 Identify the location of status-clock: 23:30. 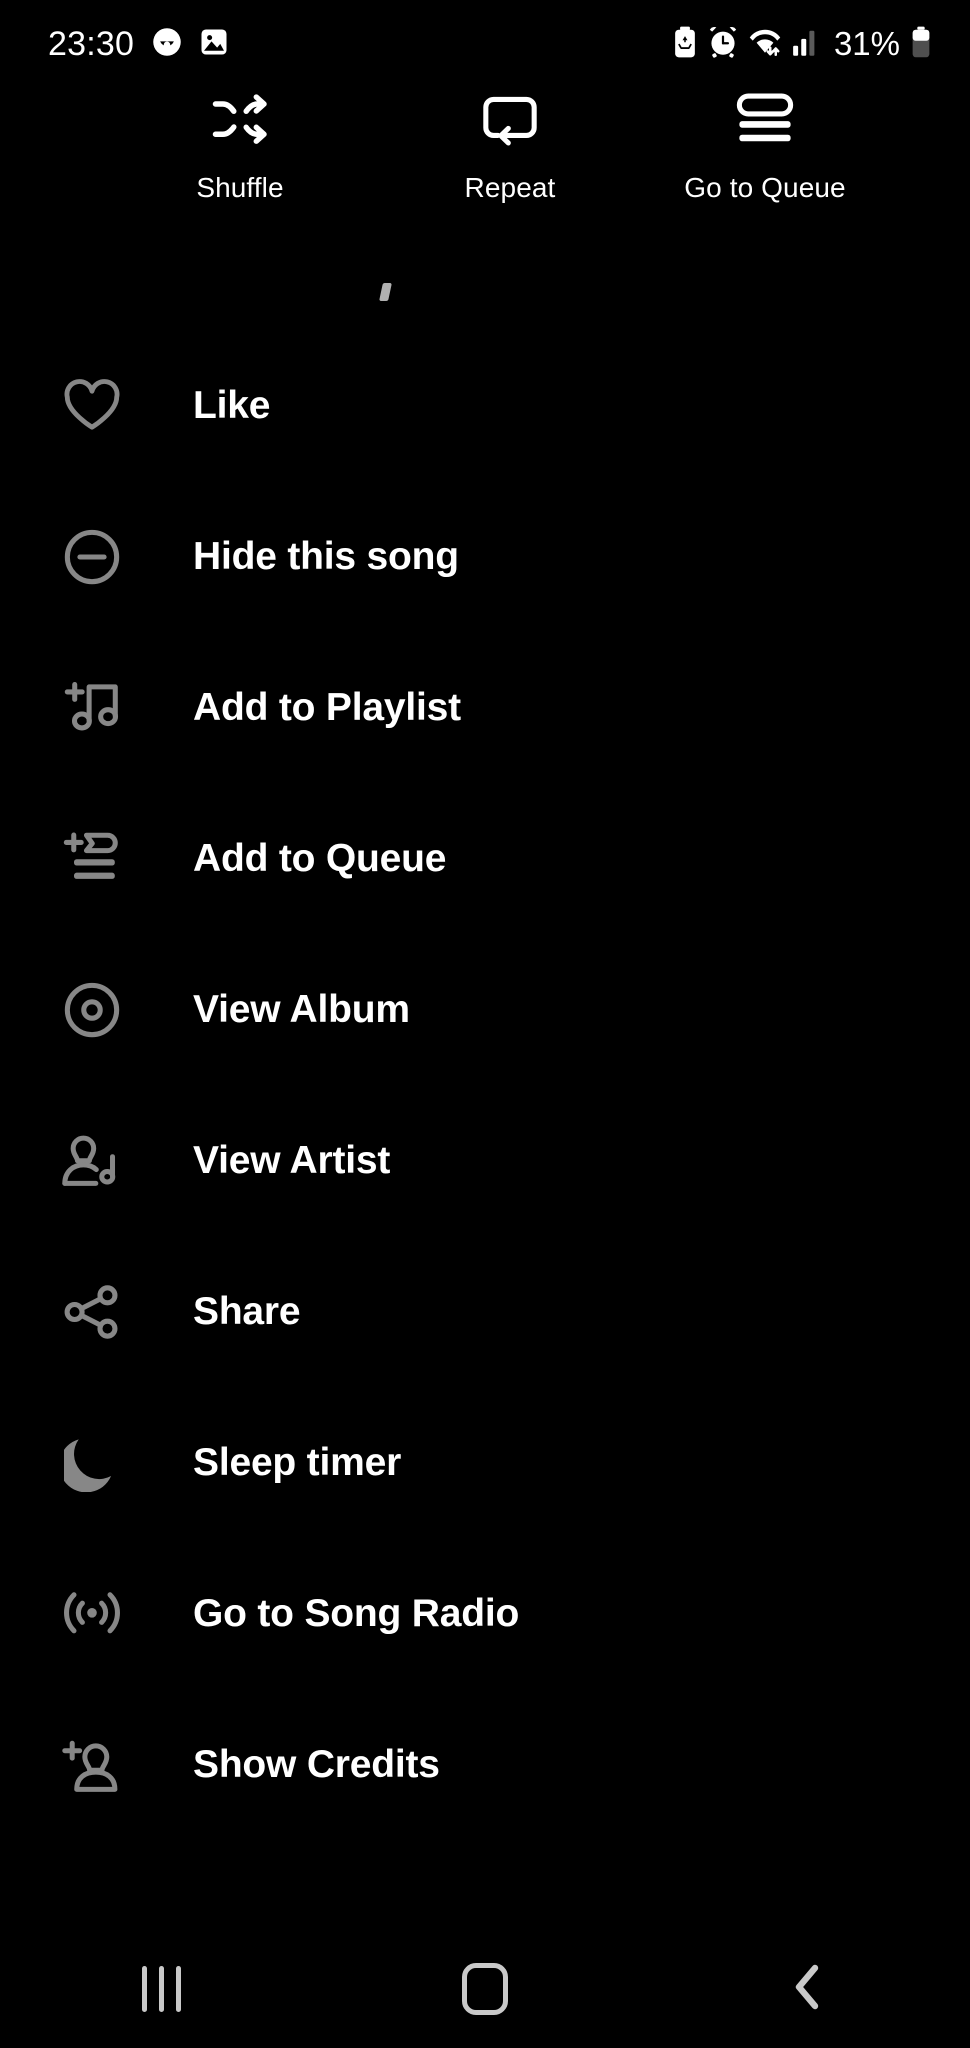
(91, 44).